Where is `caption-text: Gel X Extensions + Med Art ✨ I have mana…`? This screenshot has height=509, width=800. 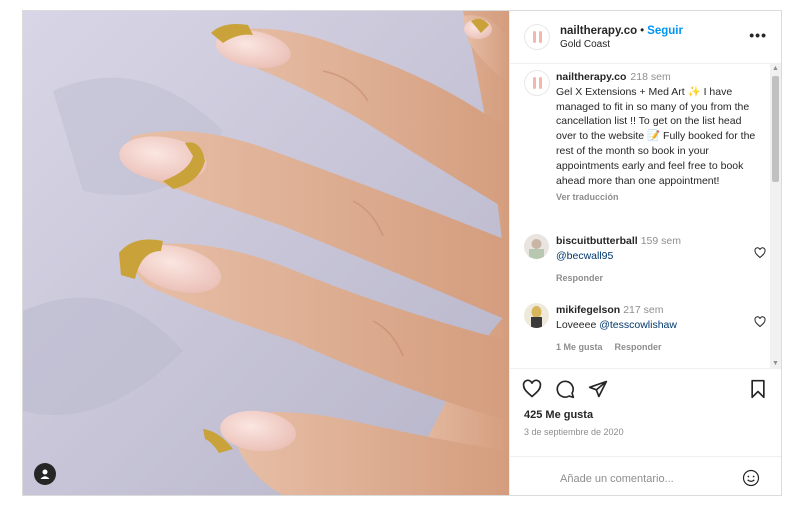
caption-text: Gel X Extensions + Med Art ✨ I have mana… is located at coordinates (656, 136).